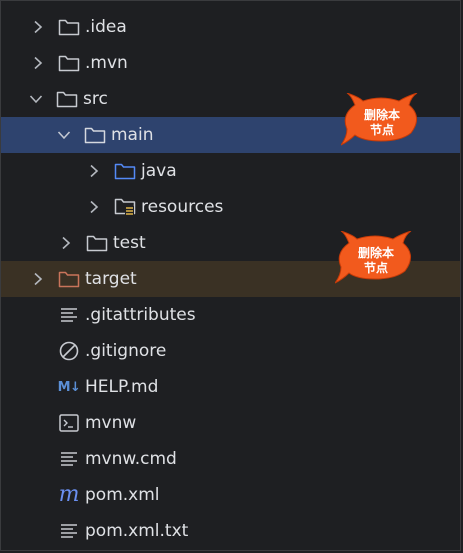  What do you see at coordinates (125, 207) in the screenshot?
I see `resources-folder-icon` at bounding box center [125, 207].